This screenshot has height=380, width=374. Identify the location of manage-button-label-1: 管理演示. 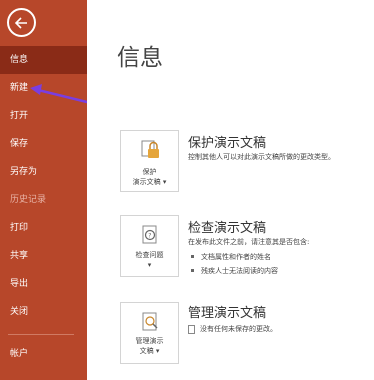
(149, 341).